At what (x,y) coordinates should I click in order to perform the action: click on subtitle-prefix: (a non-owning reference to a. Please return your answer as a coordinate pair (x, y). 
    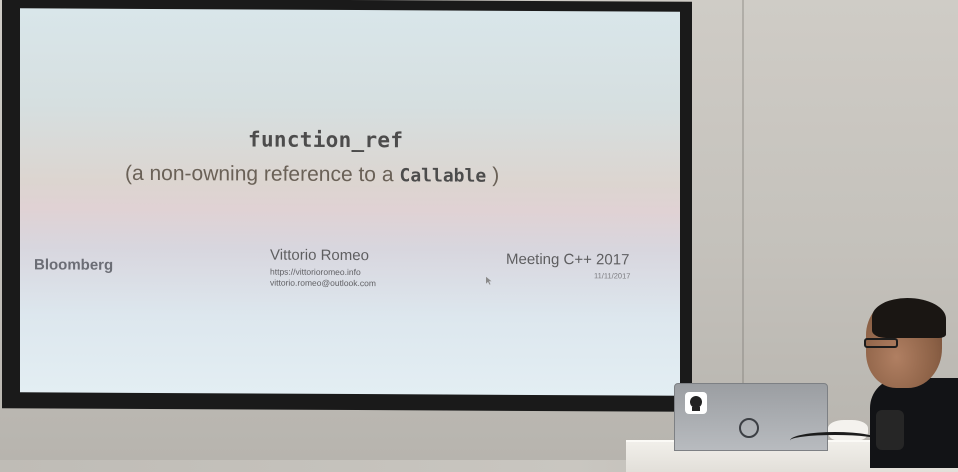
    Looking at the image, I should click on (259, 174).